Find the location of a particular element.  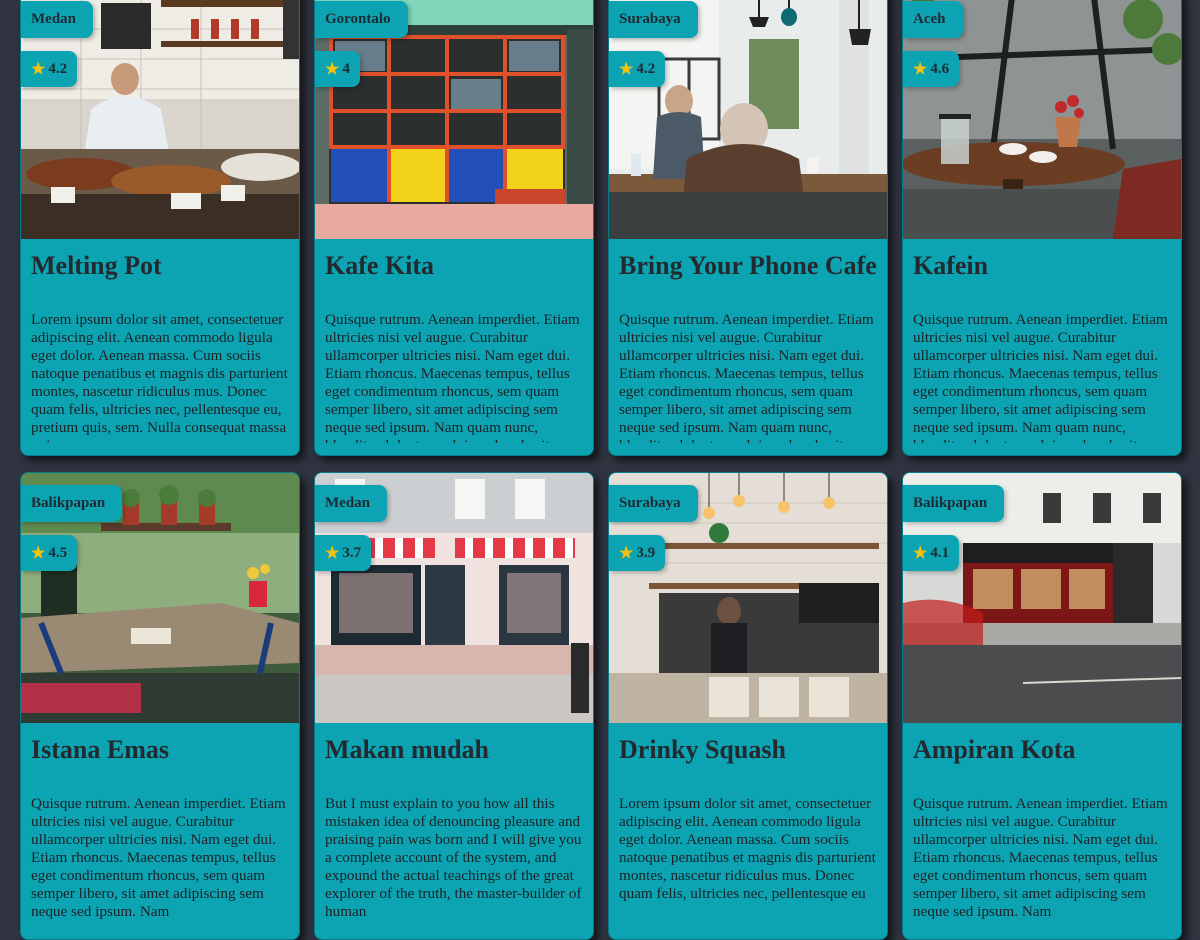

rating-badge: ★ 4.5 is located at coordinates (49, 553).